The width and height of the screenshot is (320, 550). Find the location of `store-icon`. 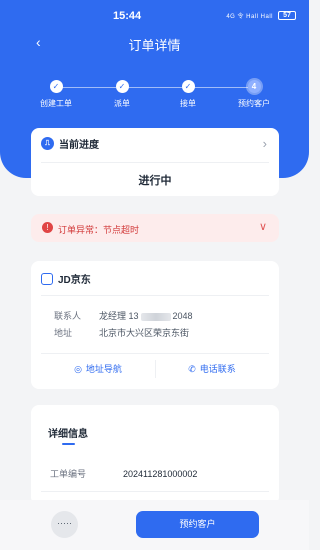

store-icon is located at coordinates (47, 278).